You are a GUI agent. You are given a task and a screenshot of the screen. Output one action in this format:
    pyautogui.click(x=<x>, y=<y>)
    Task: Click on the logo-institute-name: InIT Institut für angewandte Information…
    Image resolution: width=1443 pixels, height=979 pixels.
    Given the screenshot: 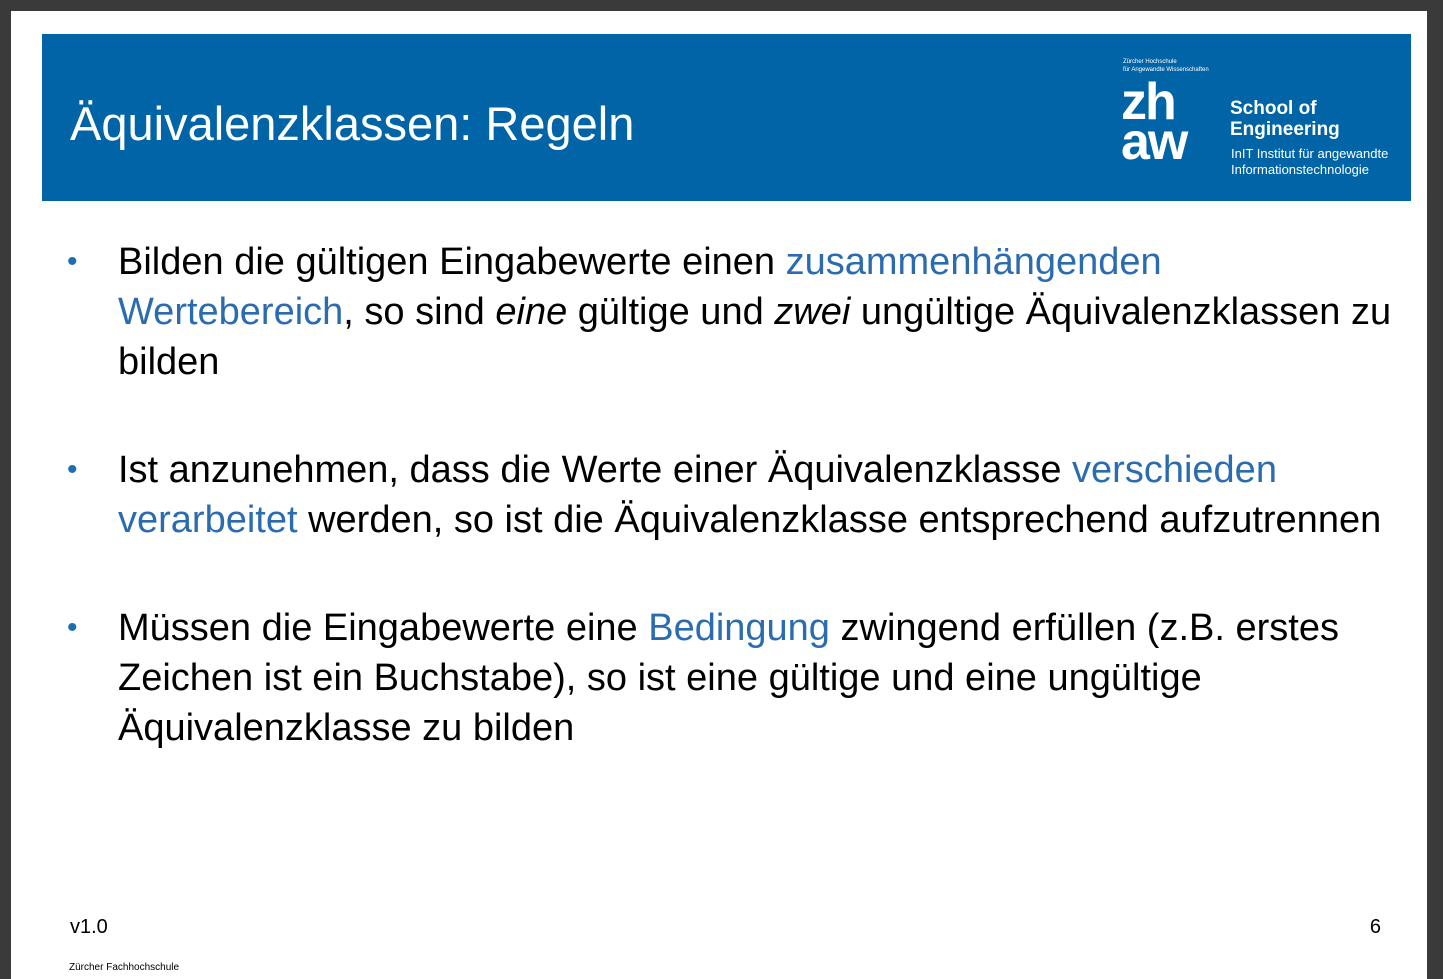 What is the action you would take?
    pyautogui.click(x=1309, y=162)
    